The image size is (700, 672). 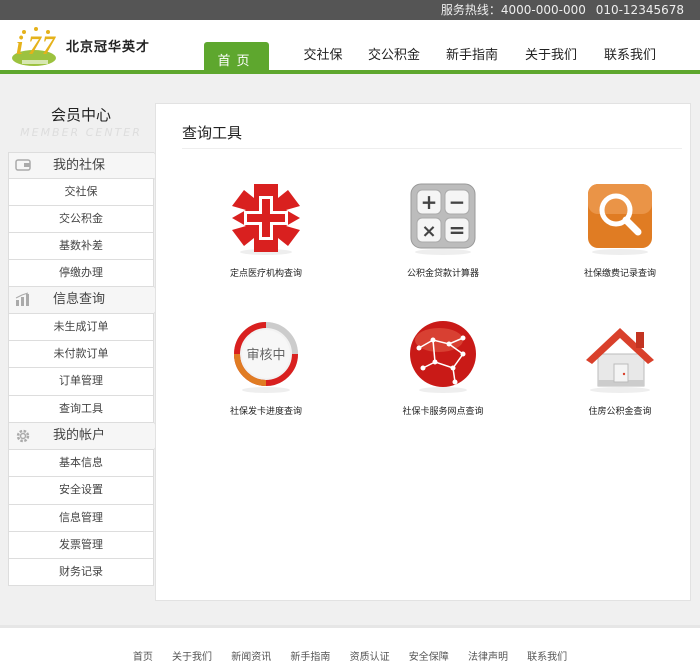 What do you see at coordinates (310, 657) in the screenshot?
I see `footer-link: 新手指南` at bounding box center [310, 657].